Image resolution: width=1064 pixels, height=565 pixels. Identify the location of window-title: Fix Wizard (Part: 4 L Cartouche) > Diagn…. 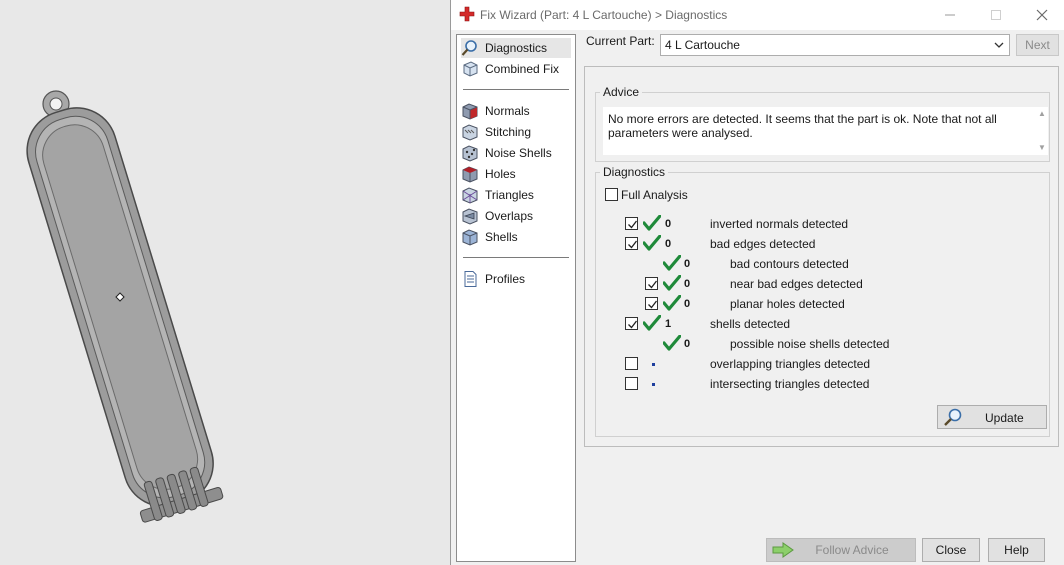
(604, 15).